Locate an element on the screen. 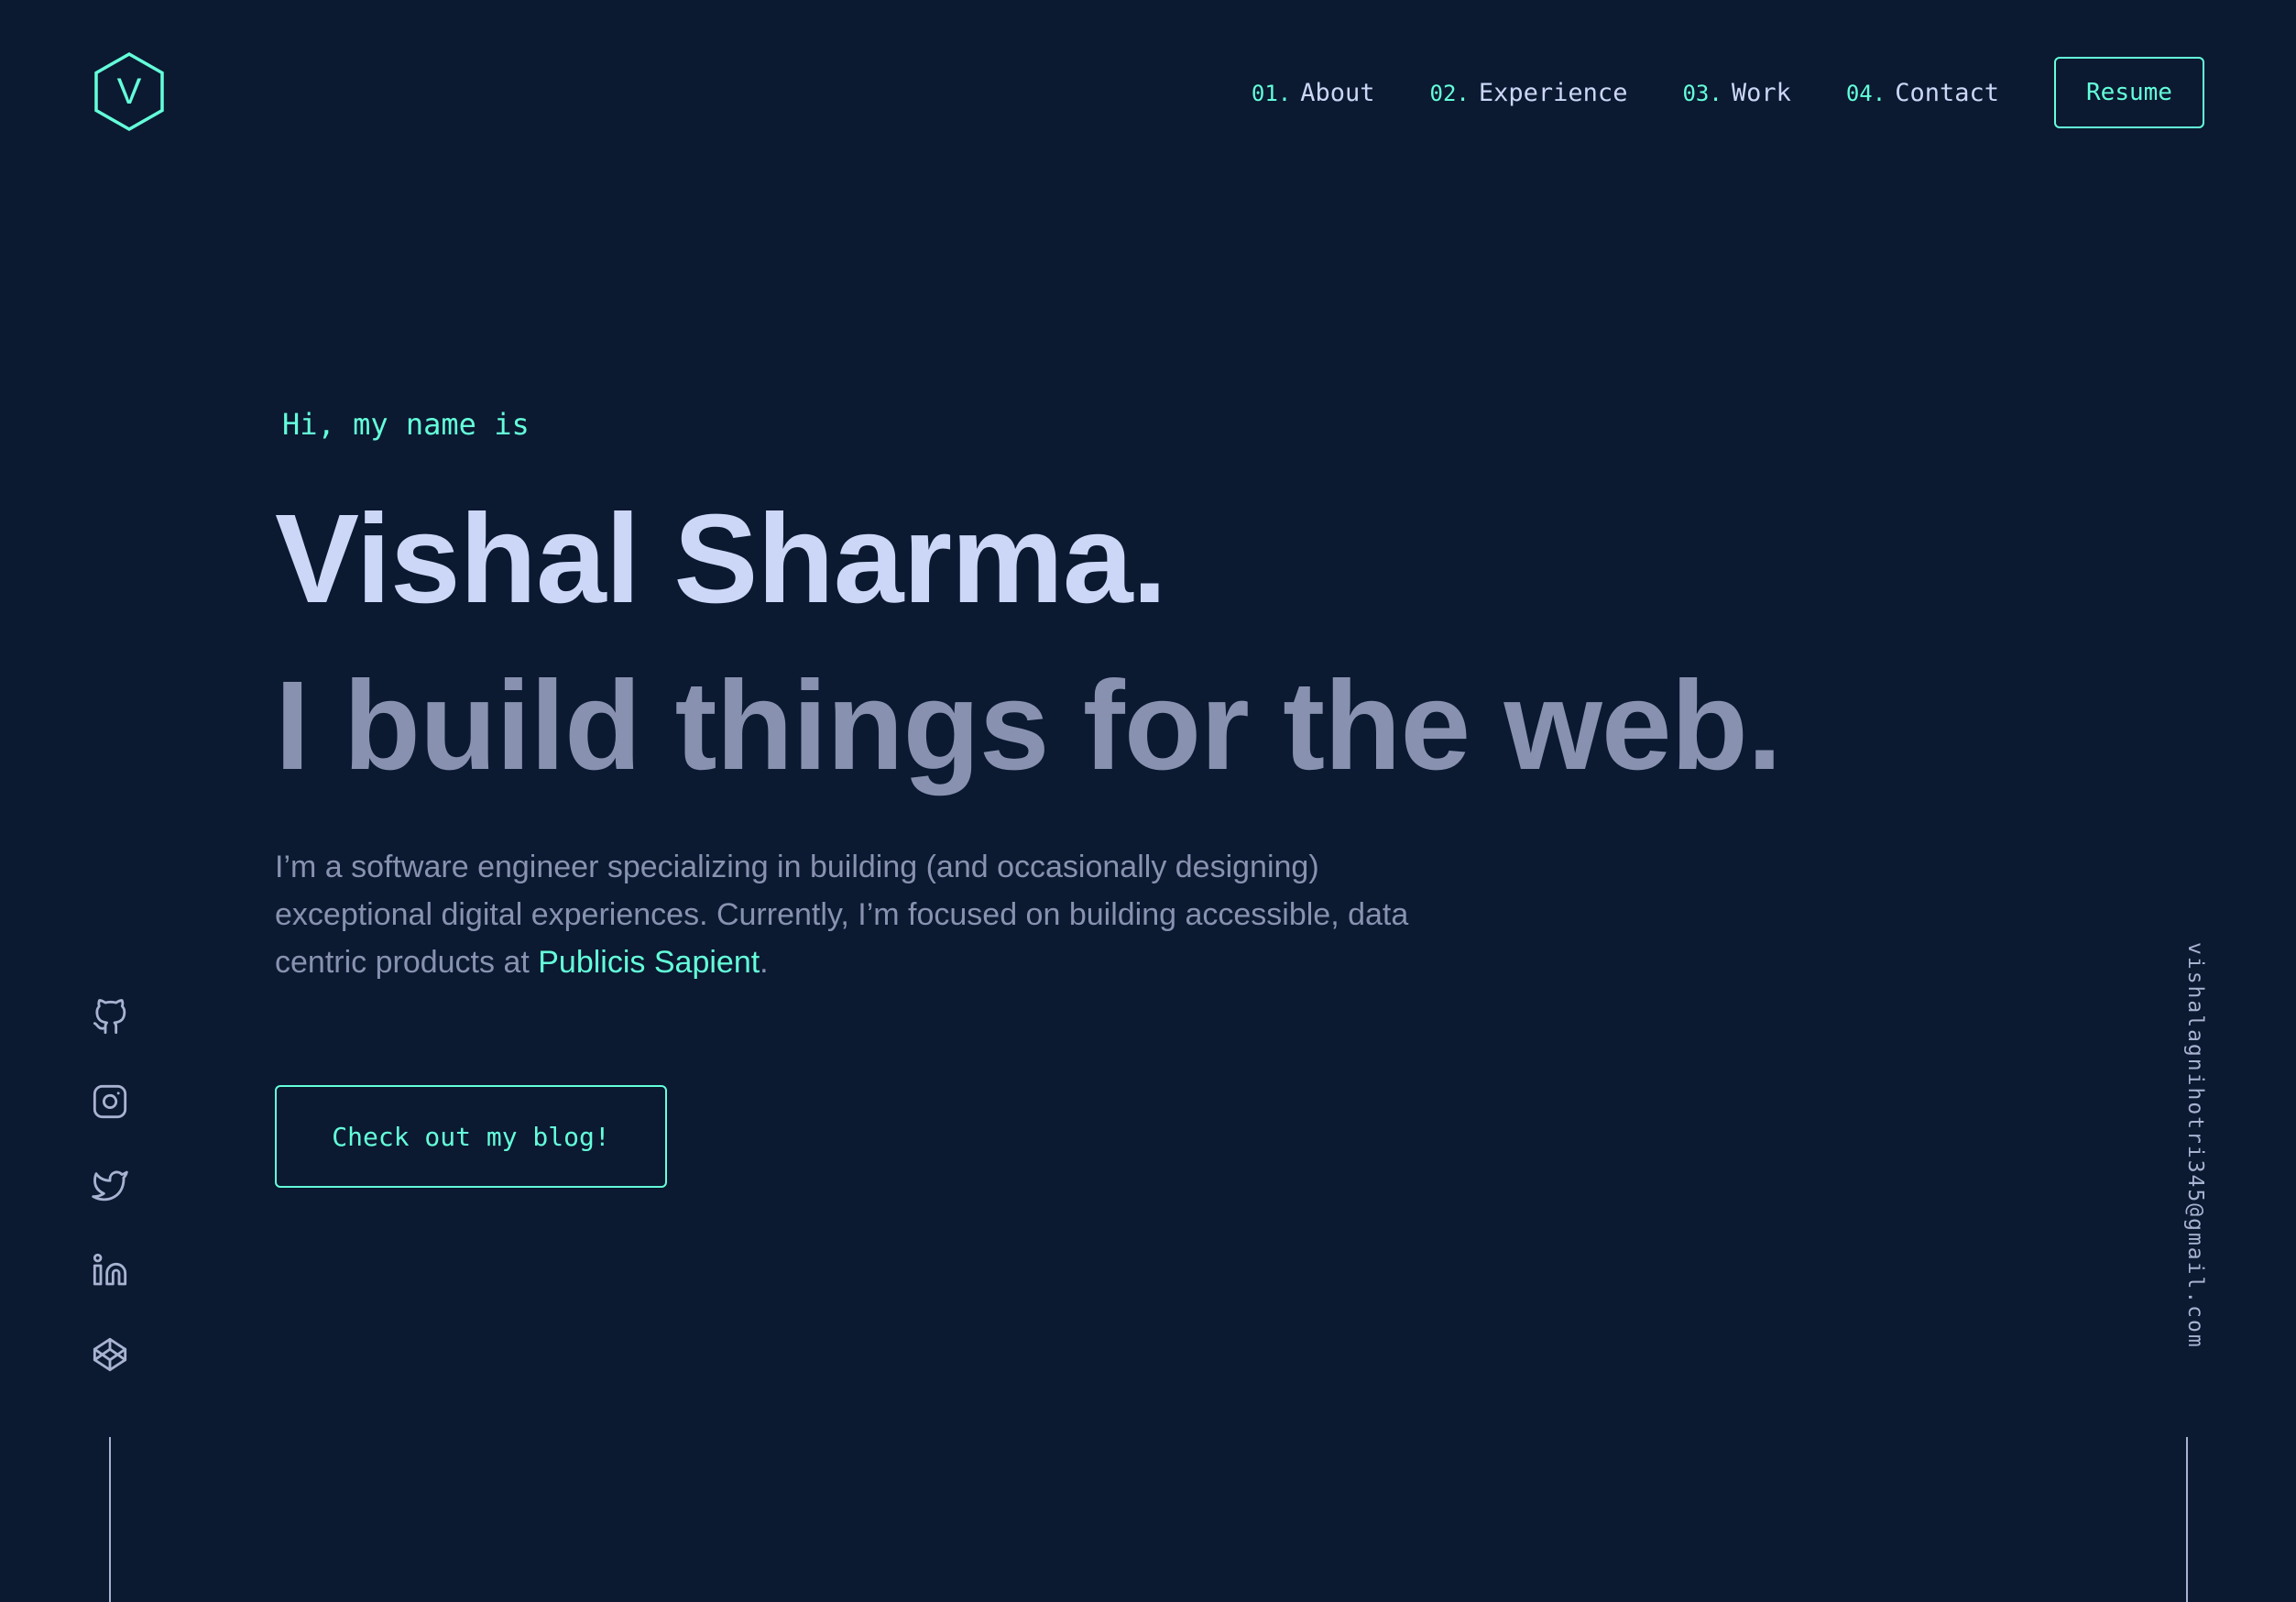 Image resolution: width=2296 pixels, height=1602 pixels. github-link is located at coordinates (110, 1017).